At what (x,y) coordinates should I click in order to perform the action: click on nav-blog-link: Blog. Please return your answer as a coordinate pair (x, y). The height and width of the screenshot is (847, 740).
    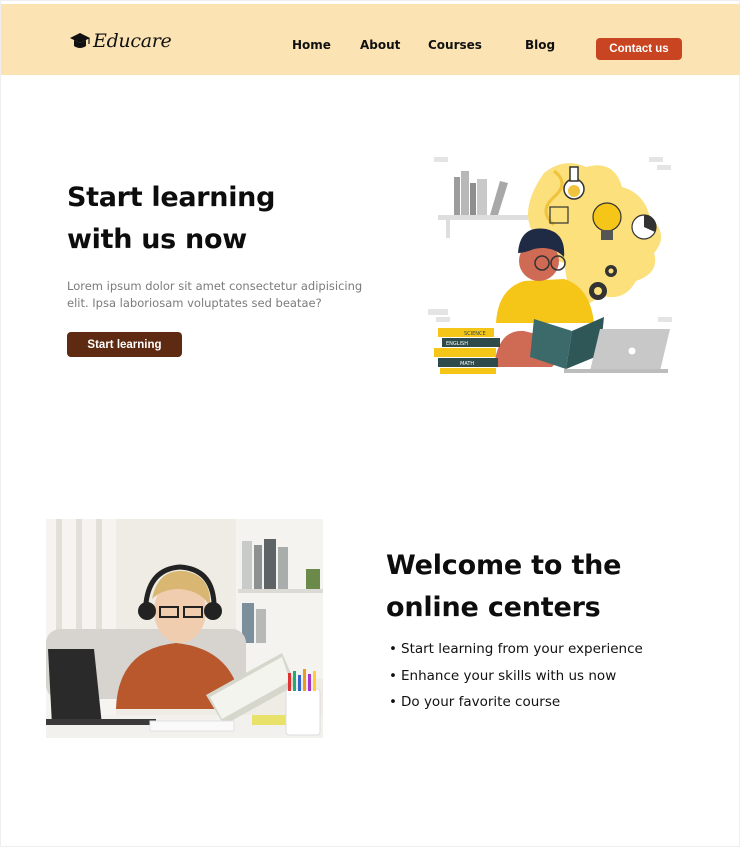
    Looking at the image, I should click on (540, 45).